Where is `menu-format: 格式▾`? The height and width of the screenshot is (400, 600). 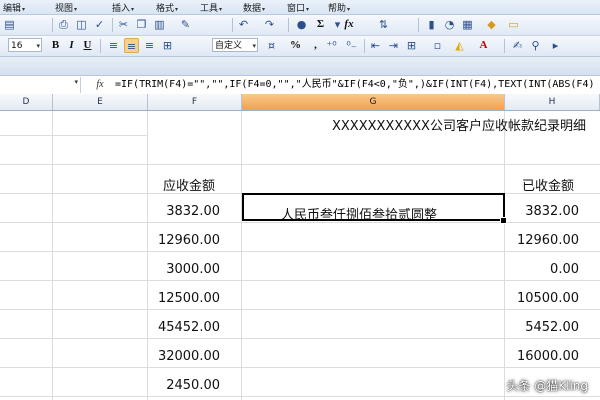 menu-format: 格式▾ is located at coordinates (167, 7).